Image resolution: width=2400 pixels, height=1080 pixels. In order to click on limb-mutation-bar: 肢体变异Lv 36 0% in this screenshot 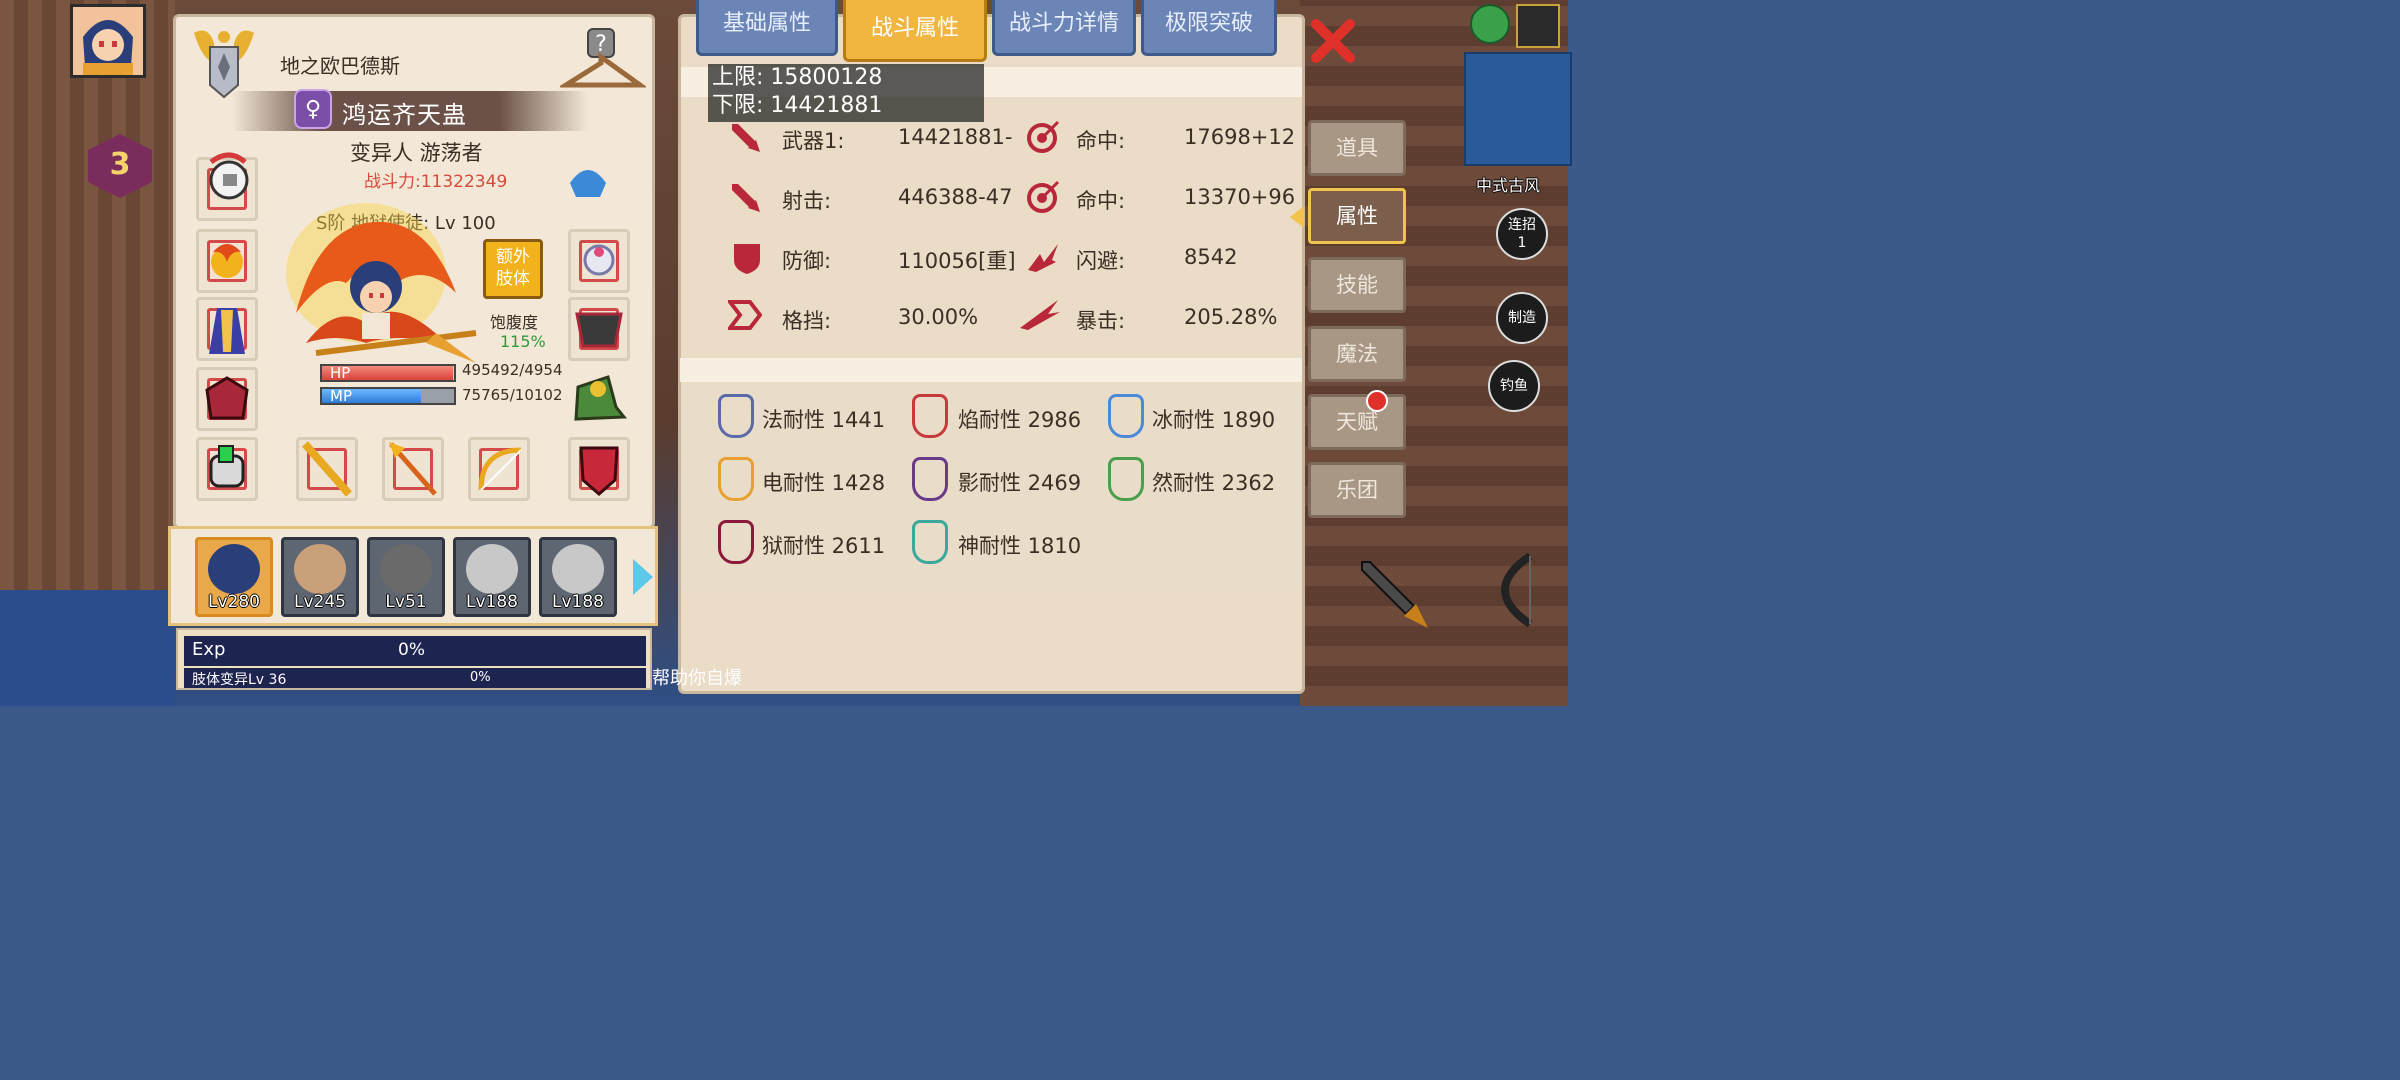, I will do `click(415, 678)`.